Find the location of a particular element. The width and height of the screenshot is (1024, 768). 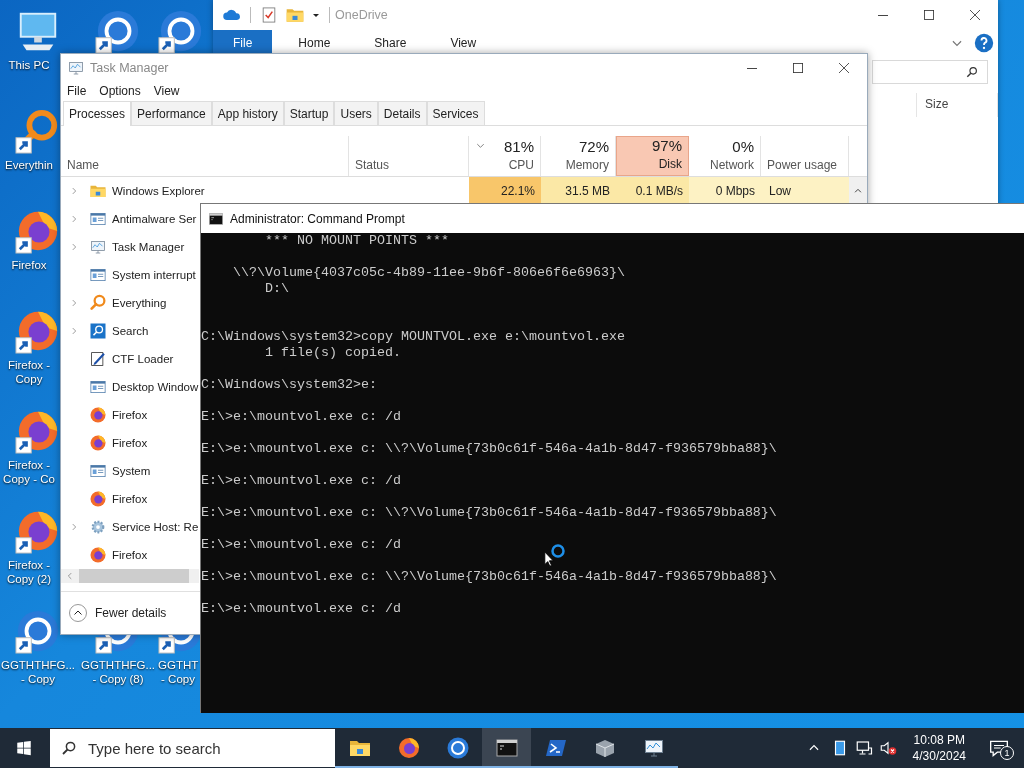

column-label: Status is located at coordinates (372, 165).